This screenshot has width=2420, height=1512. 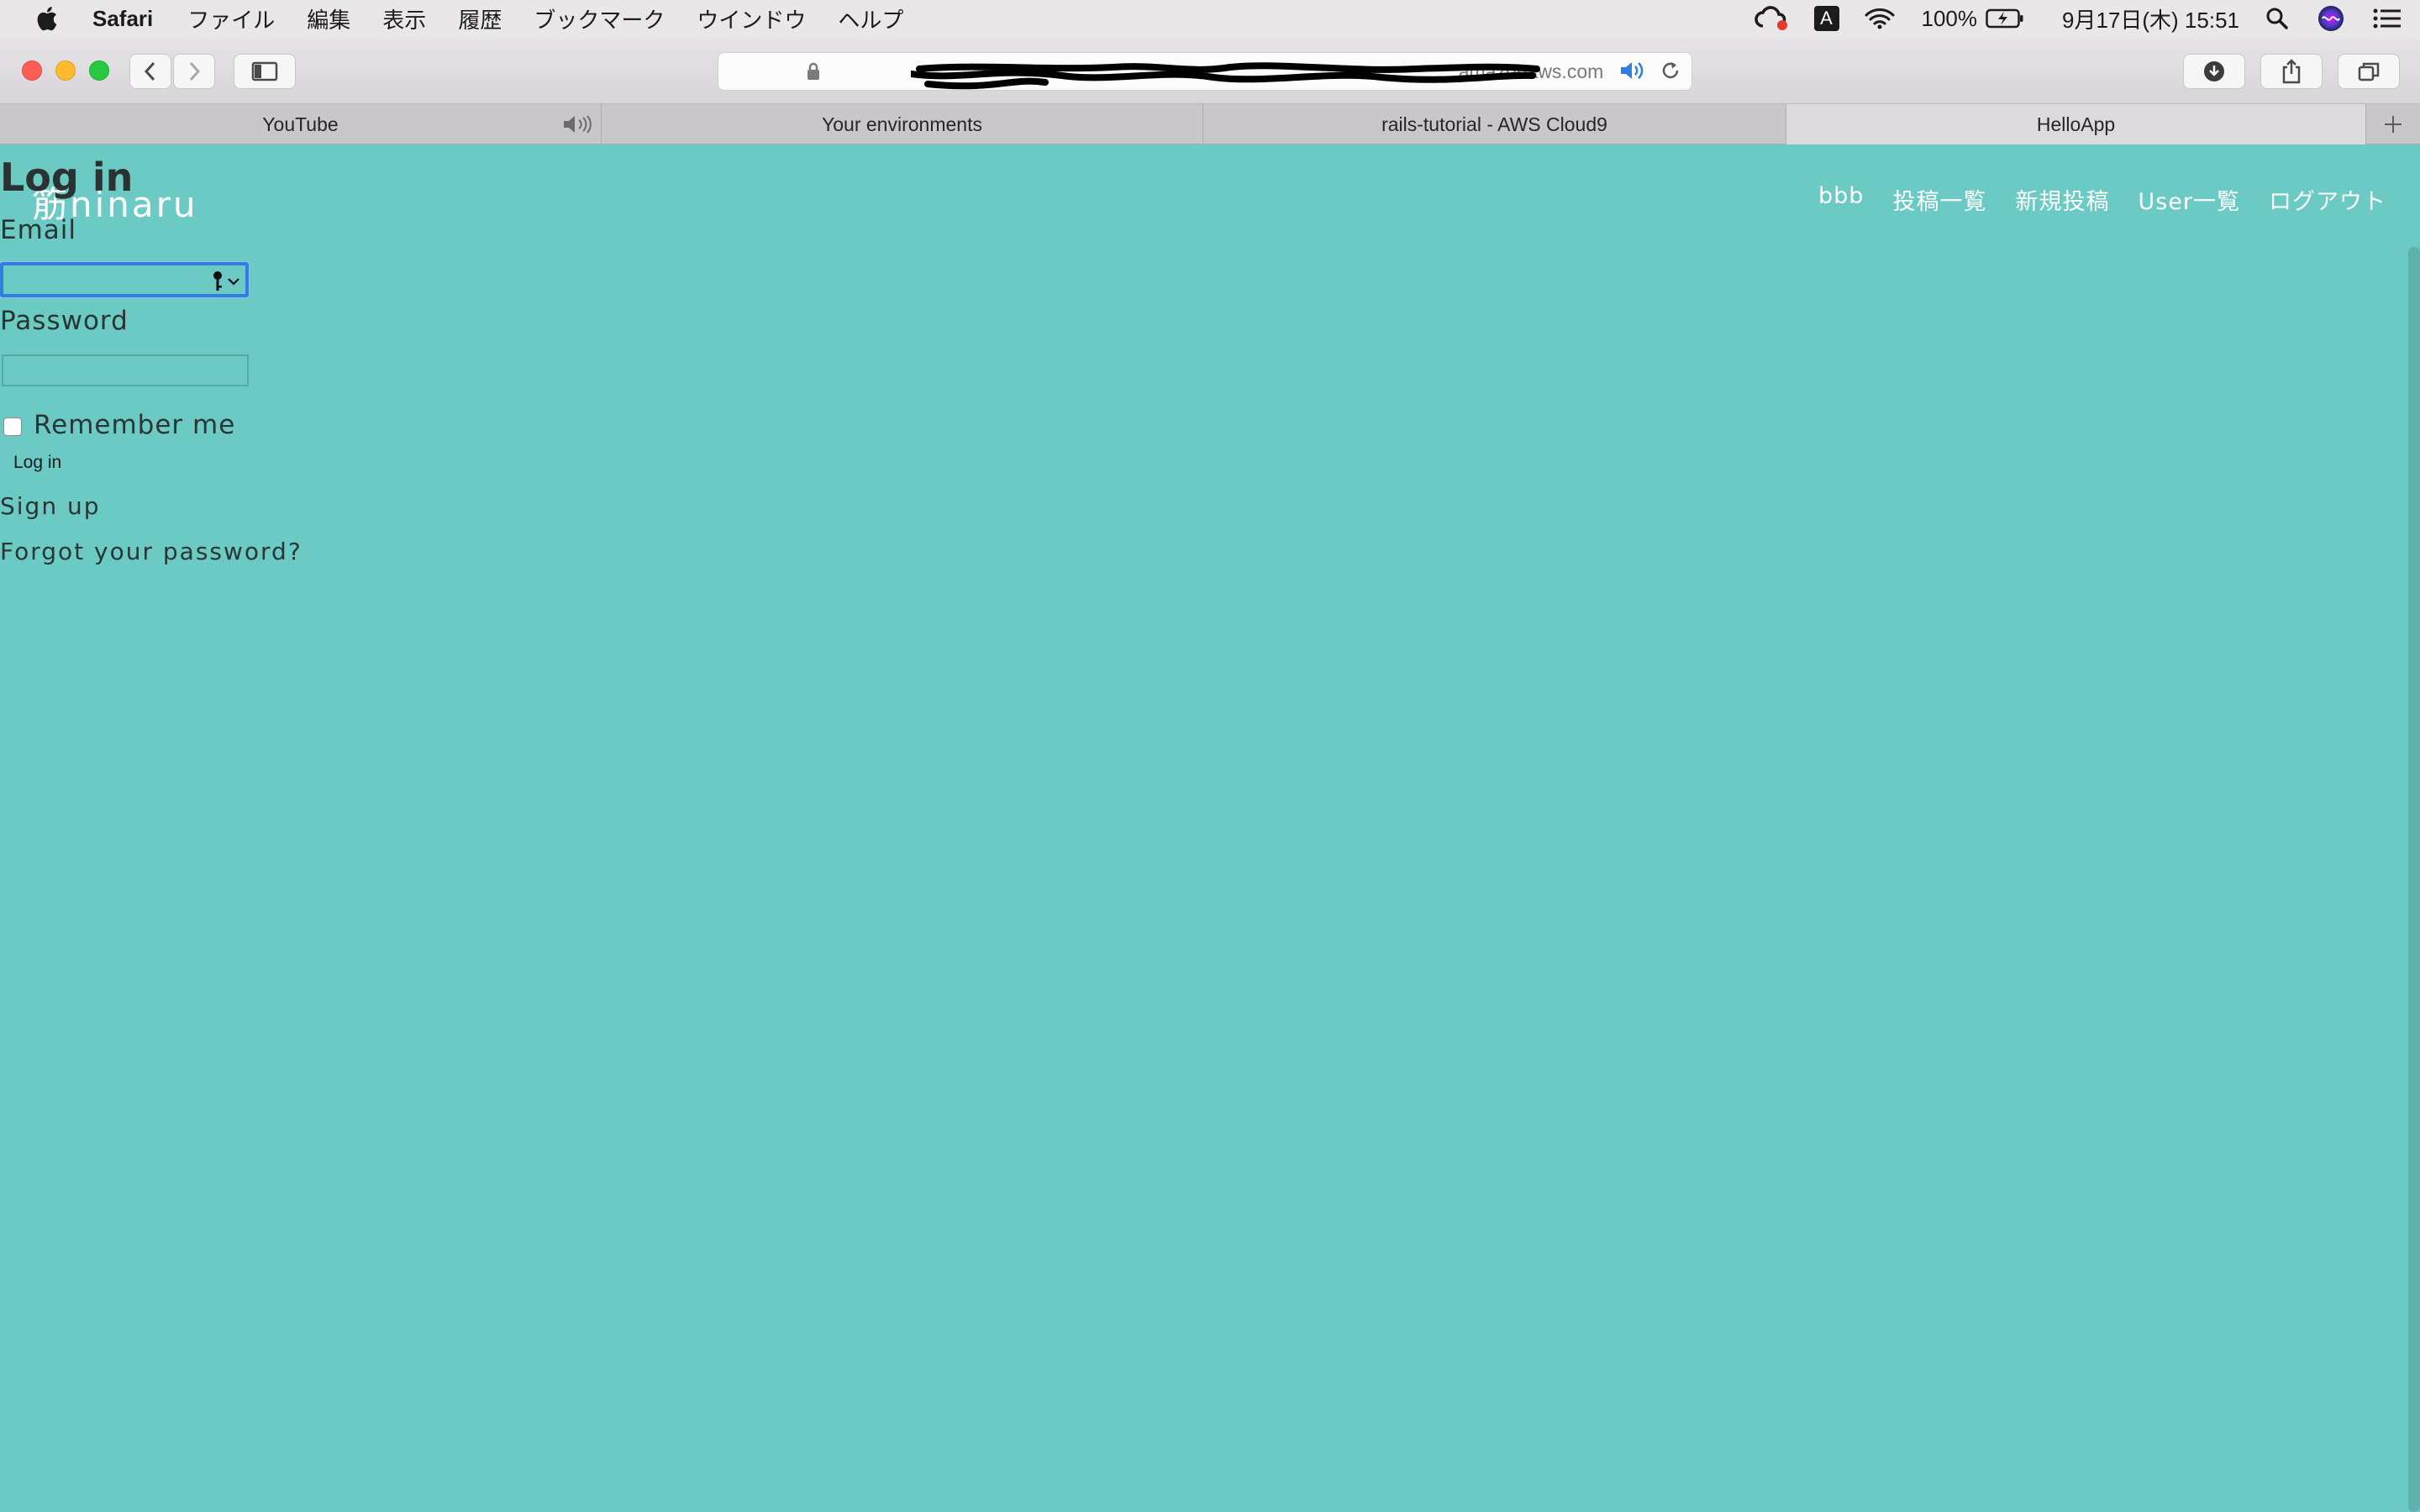 I want to click on spotlight-search-icon, so click(x=2277, y=18).